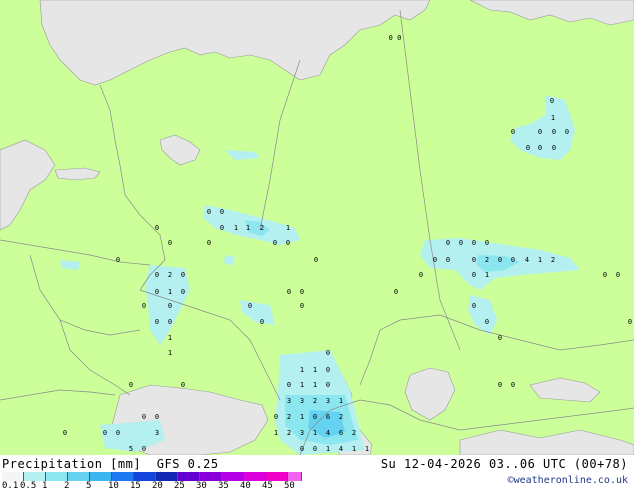  I want to click on model-name: GFS 0.25, so click(187, 464).